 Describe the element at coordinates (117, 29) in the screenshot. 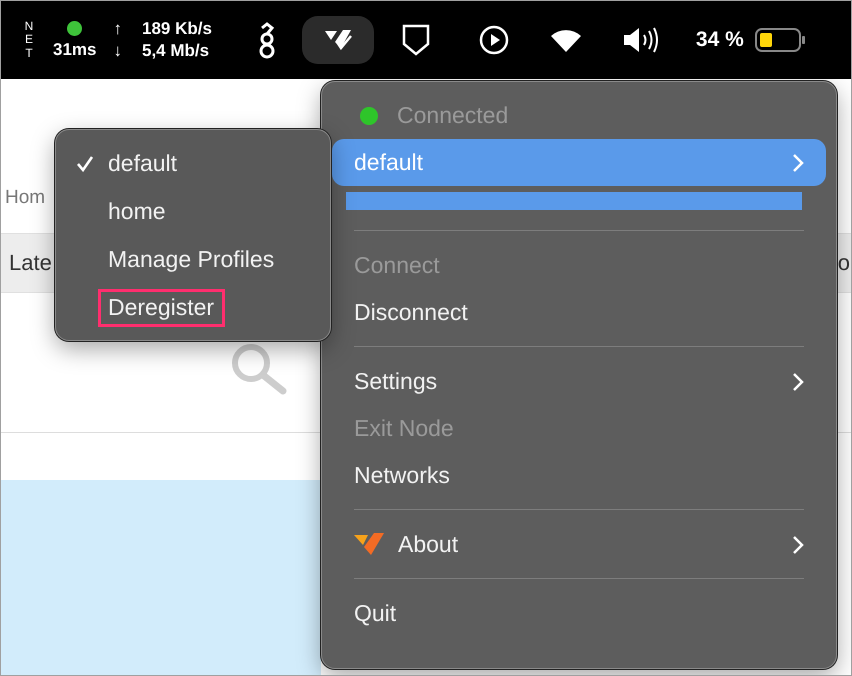

I see `upload-arrow: ↑` at that location.